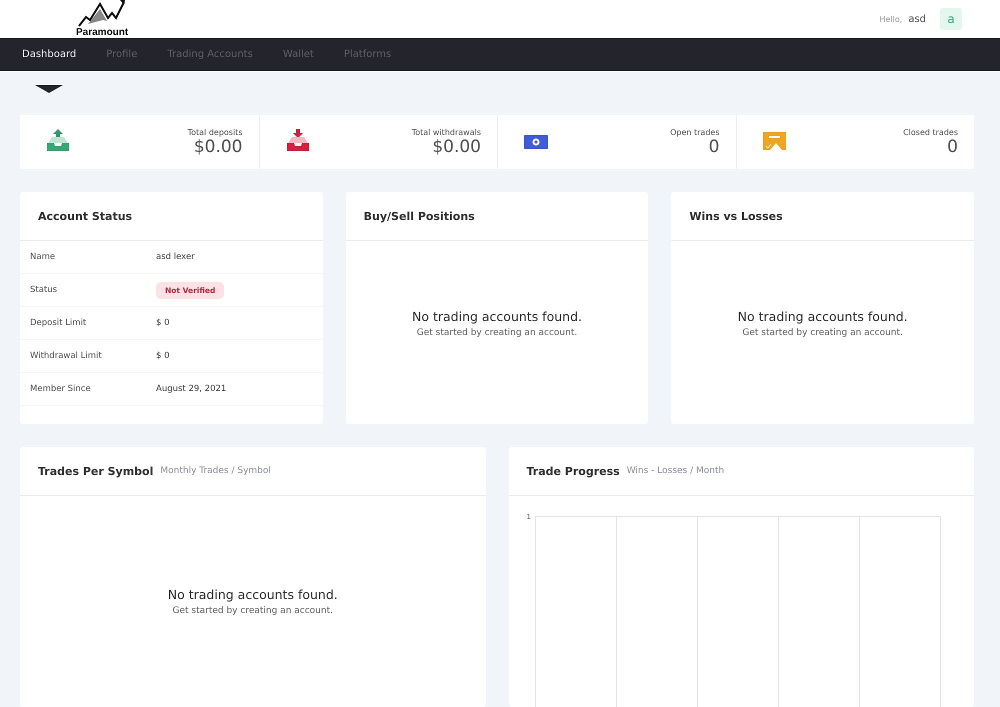 Image resolution: width=1000 pixels, height=707 pixels. Describe the element at coordinates (61, 389) in the screenshot. I see `info-label: Member Since` at that location.